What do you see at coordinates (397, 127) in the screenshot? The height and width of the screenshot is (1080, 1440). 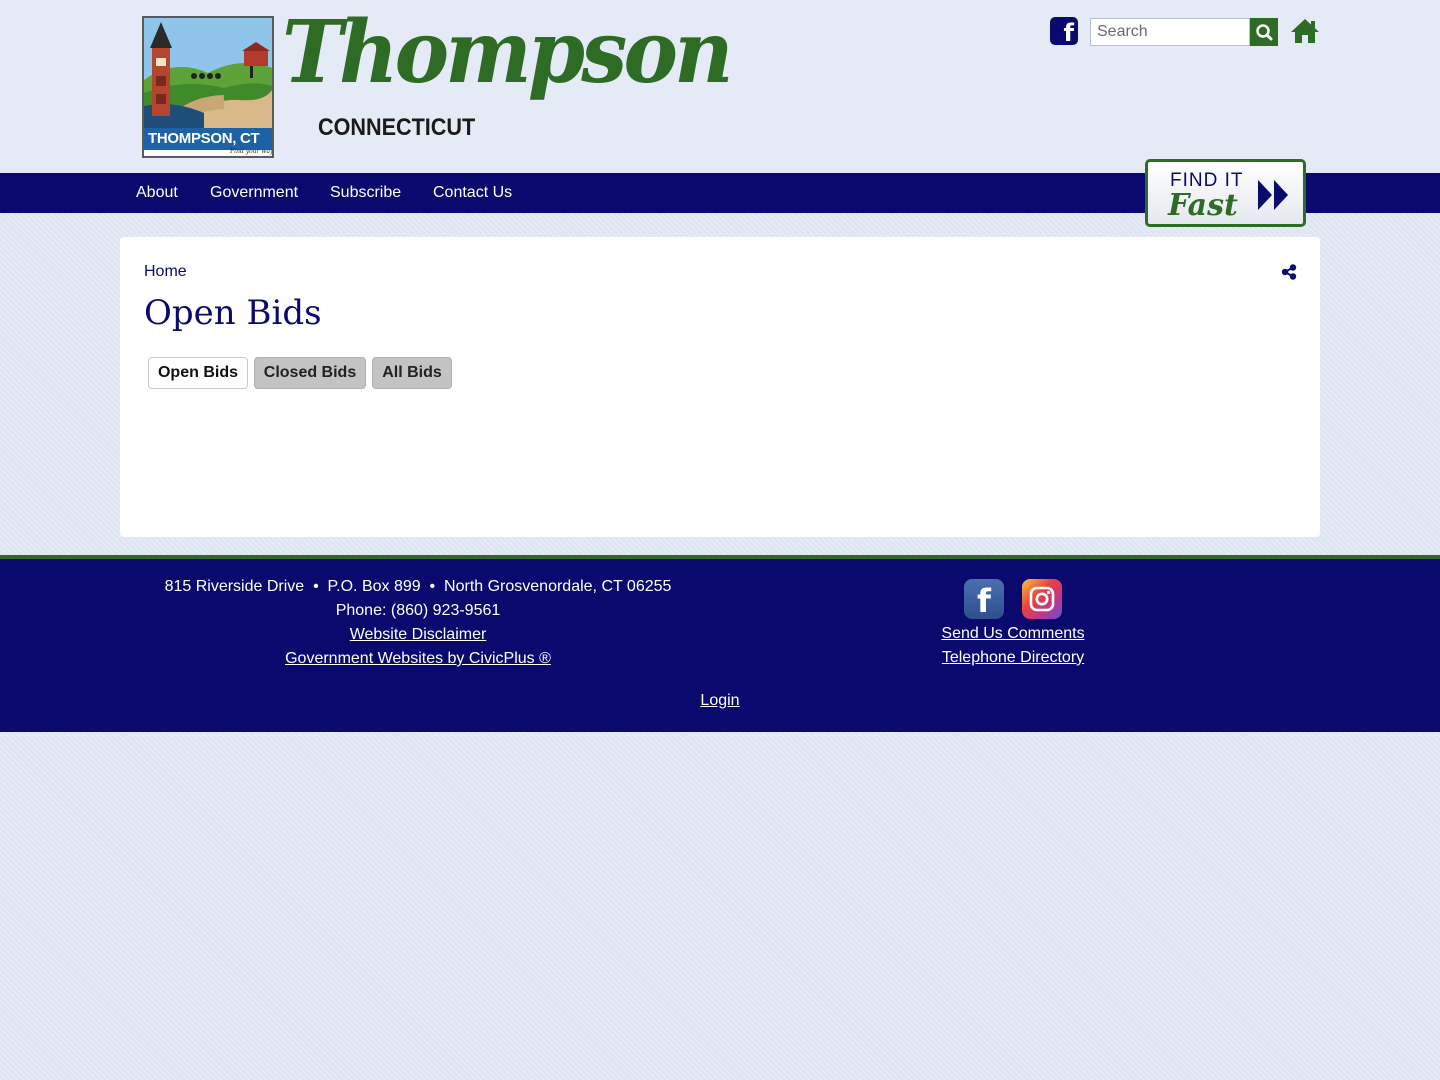 I see `town-wordmark-state: CONNECTICUT` at bounding box center [397, 127].